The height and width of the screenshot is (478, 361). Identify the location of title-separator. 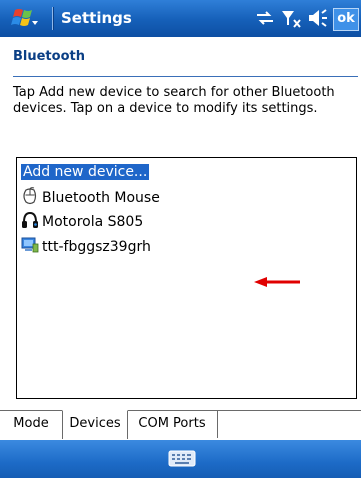
(53, 18).